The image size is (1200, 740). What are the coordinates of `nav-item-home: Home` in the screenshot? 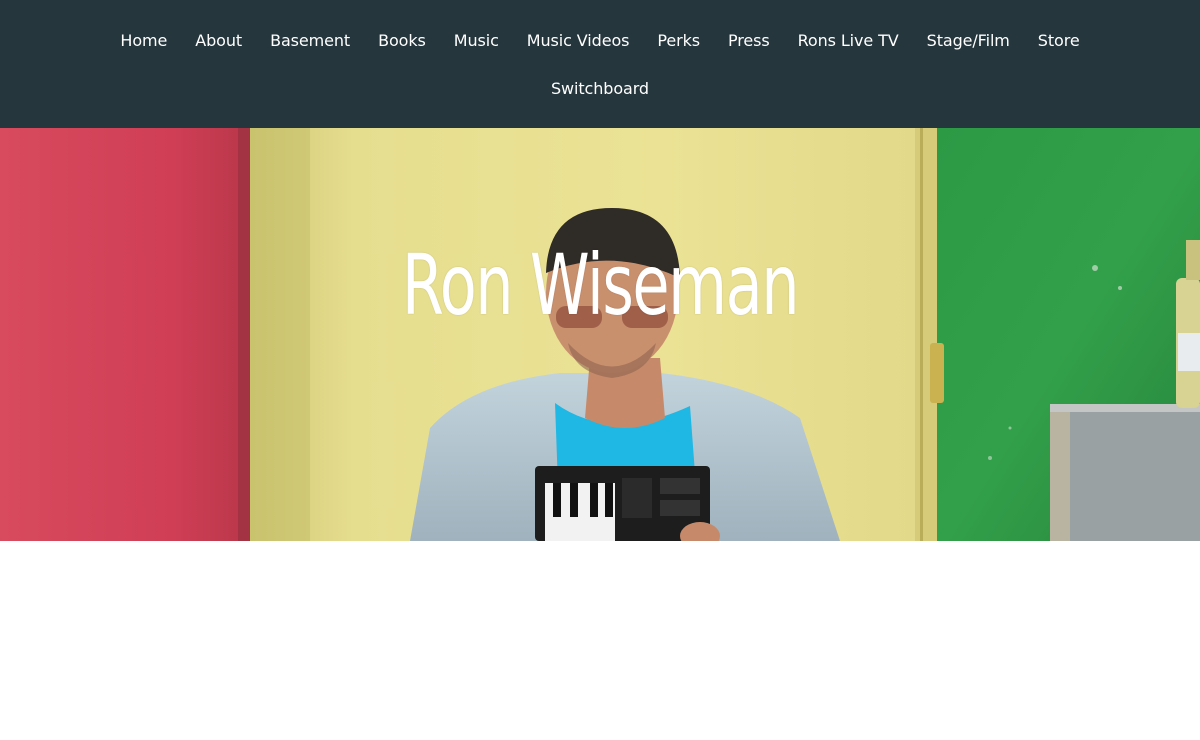 It's located at (143, 40).